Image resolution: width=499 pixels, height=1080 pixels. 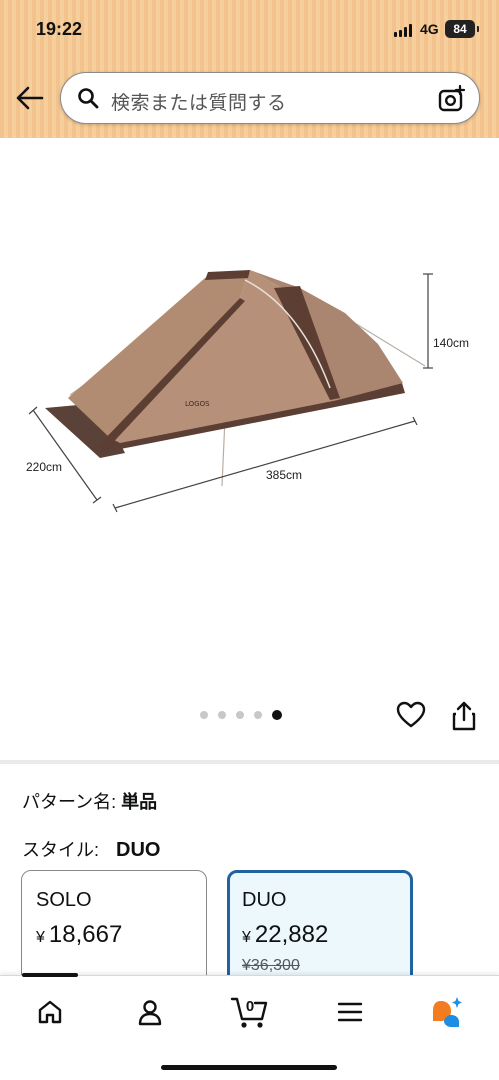 I want to click on style-option-duo: DUO ¥22,882 ¥36,300, so click(x=320, y=930).